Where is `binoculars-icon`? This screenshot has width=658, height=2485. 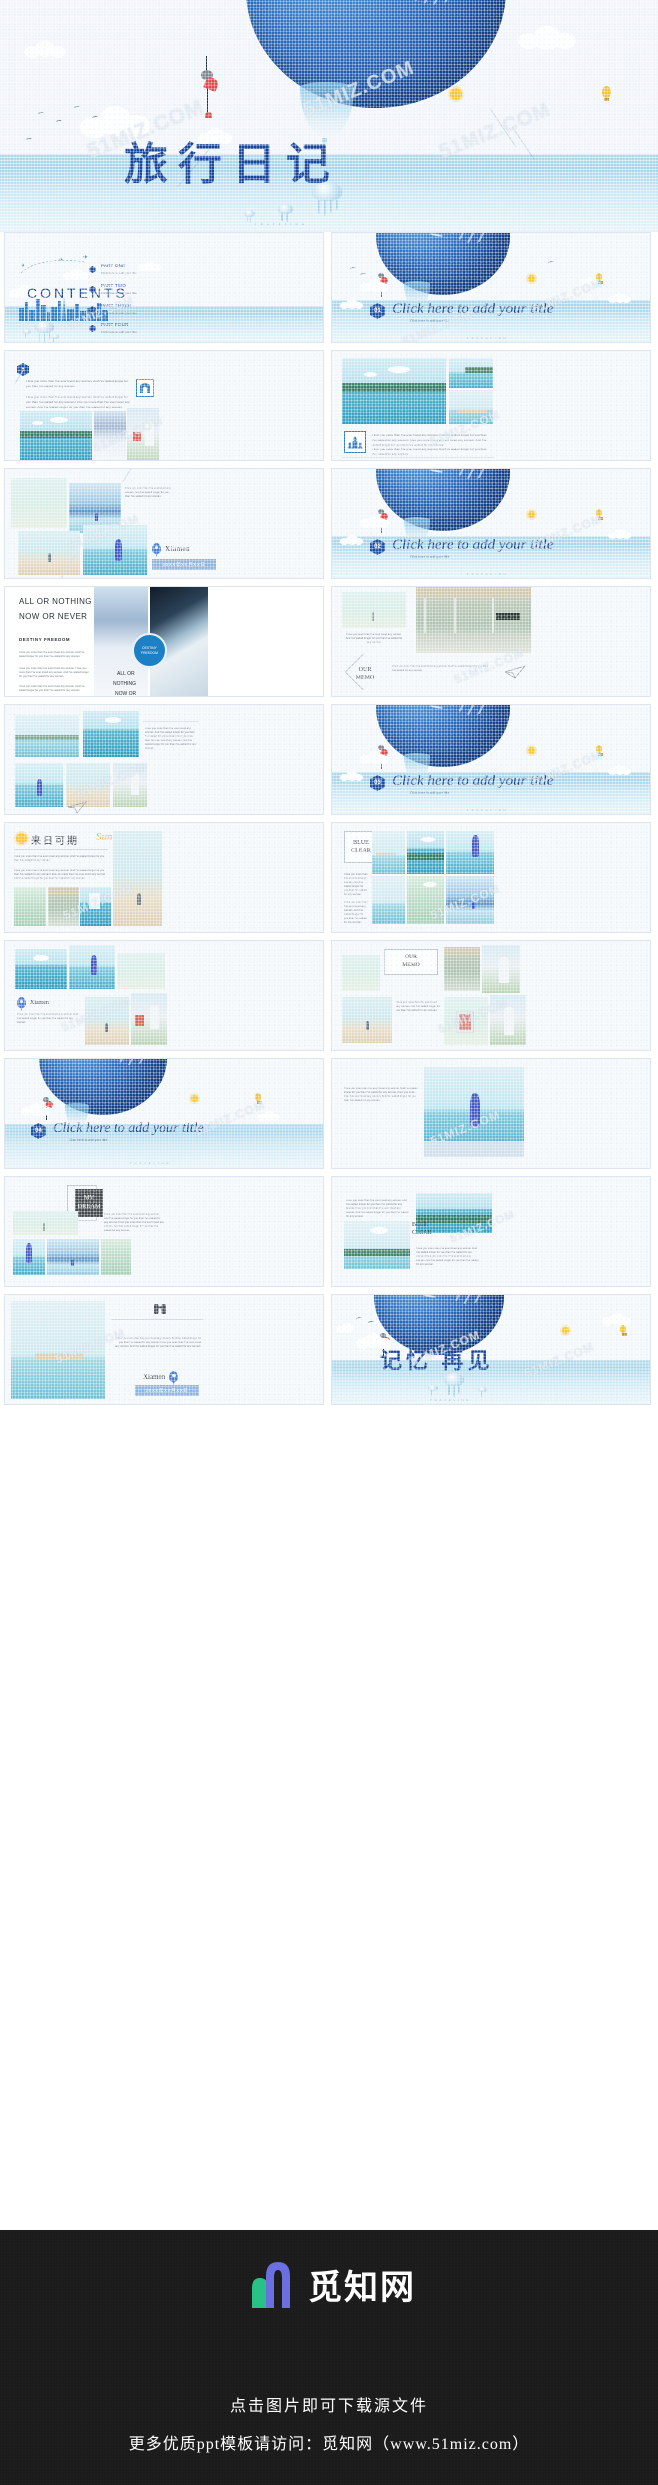
binoculars-icon is located at coordinates (160, 1310).